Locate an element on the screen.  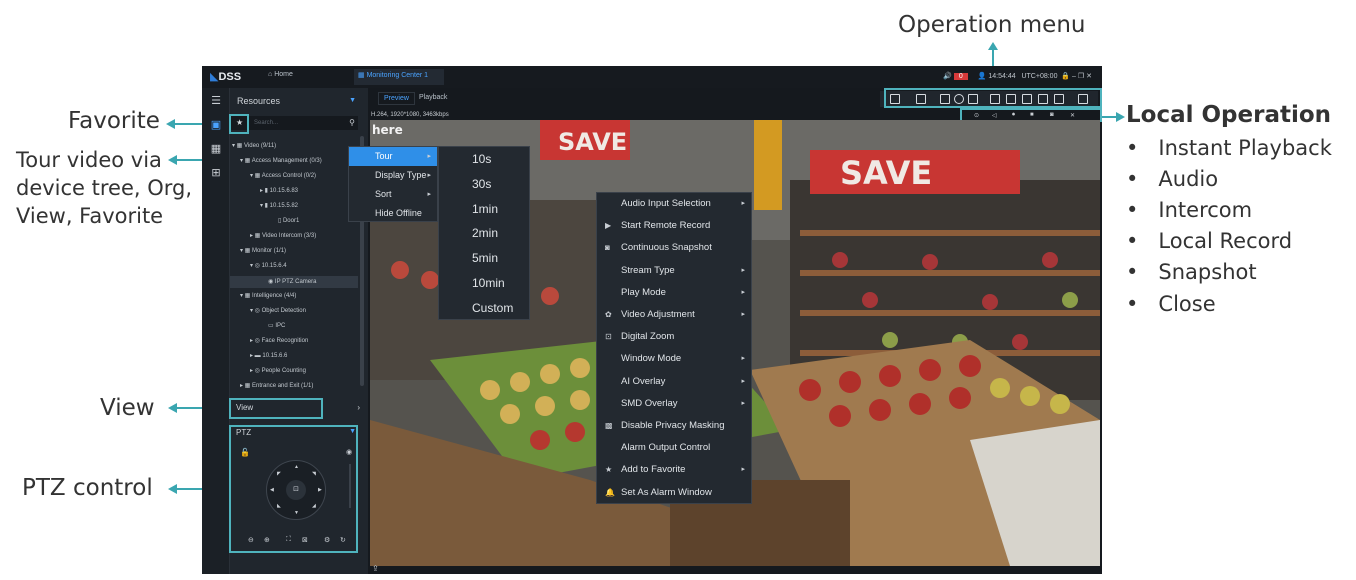
title-bar-status: 🔊 0 👤 14:54:44 UTC+08:00 🔒 – ❐ ✕ is located at coordinates (1017, 76).